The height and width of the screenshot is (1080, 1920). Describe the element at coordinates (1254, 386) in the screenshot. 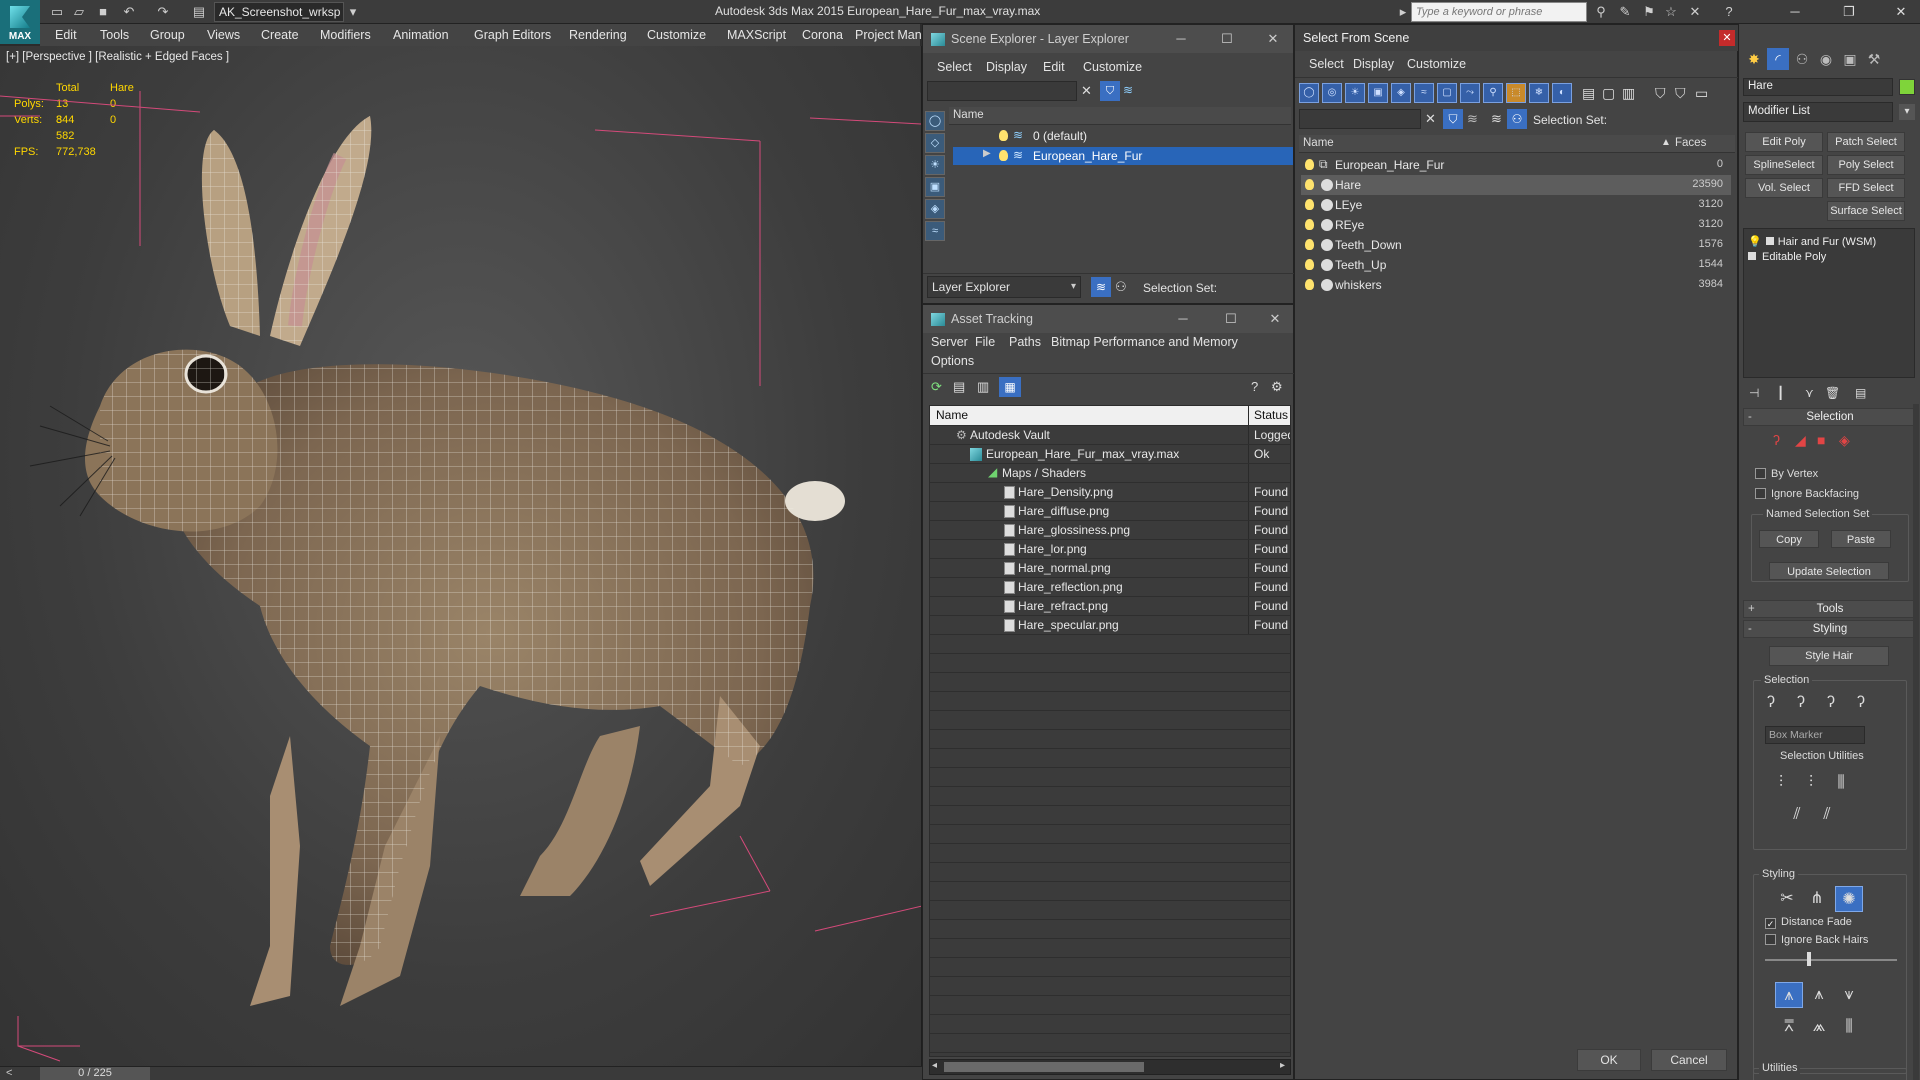

I see `at-help-icon: ?` at that location.